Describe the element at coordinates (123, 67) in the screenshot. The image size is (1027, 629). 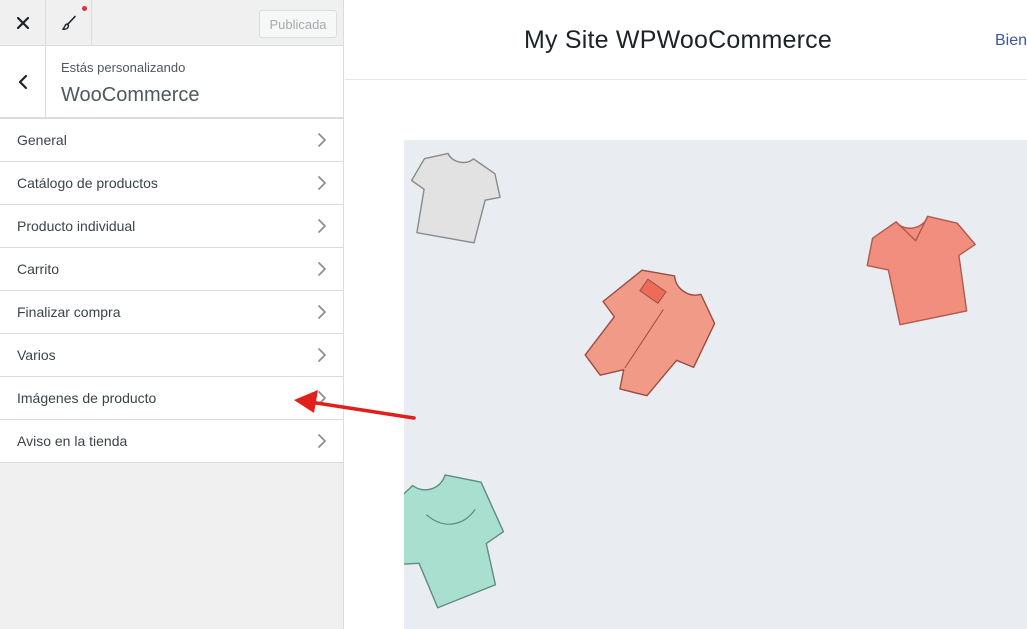
I see `panel-subtitle: Estás personalizando` at that location.